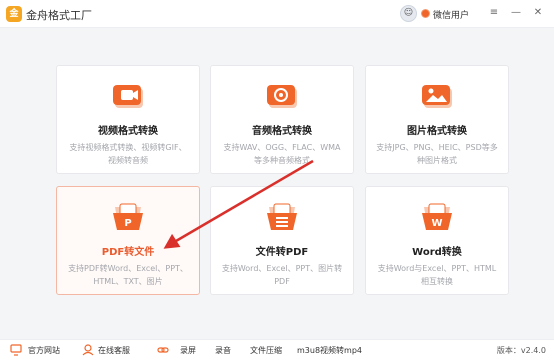 The width and height of the screenshot is (554, 360). I want to click on card-image-convert: 图片格式转换 支持JPG、PNG、HEIC、PSD等多种图片格式, so click(437, 119).